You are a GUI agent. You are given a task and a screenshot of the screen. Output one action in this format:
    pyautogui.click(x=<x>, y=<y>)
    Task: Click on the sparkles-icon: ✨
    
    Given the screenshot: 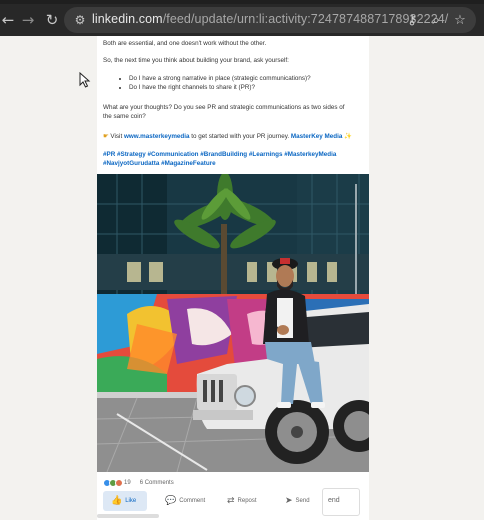 What is the action you would take?
    pyautogui.click(x=348, y=136)
    